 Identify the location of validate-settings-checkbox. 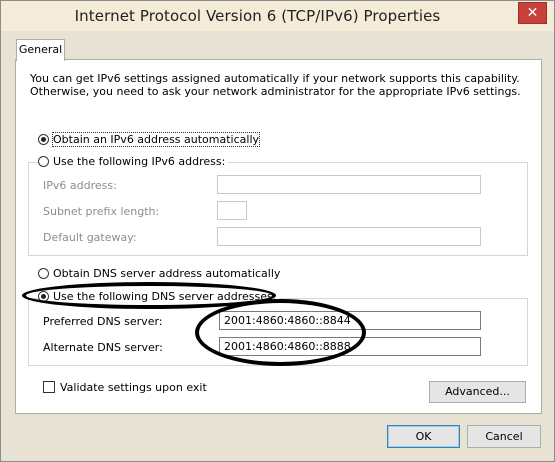
(49, 387).